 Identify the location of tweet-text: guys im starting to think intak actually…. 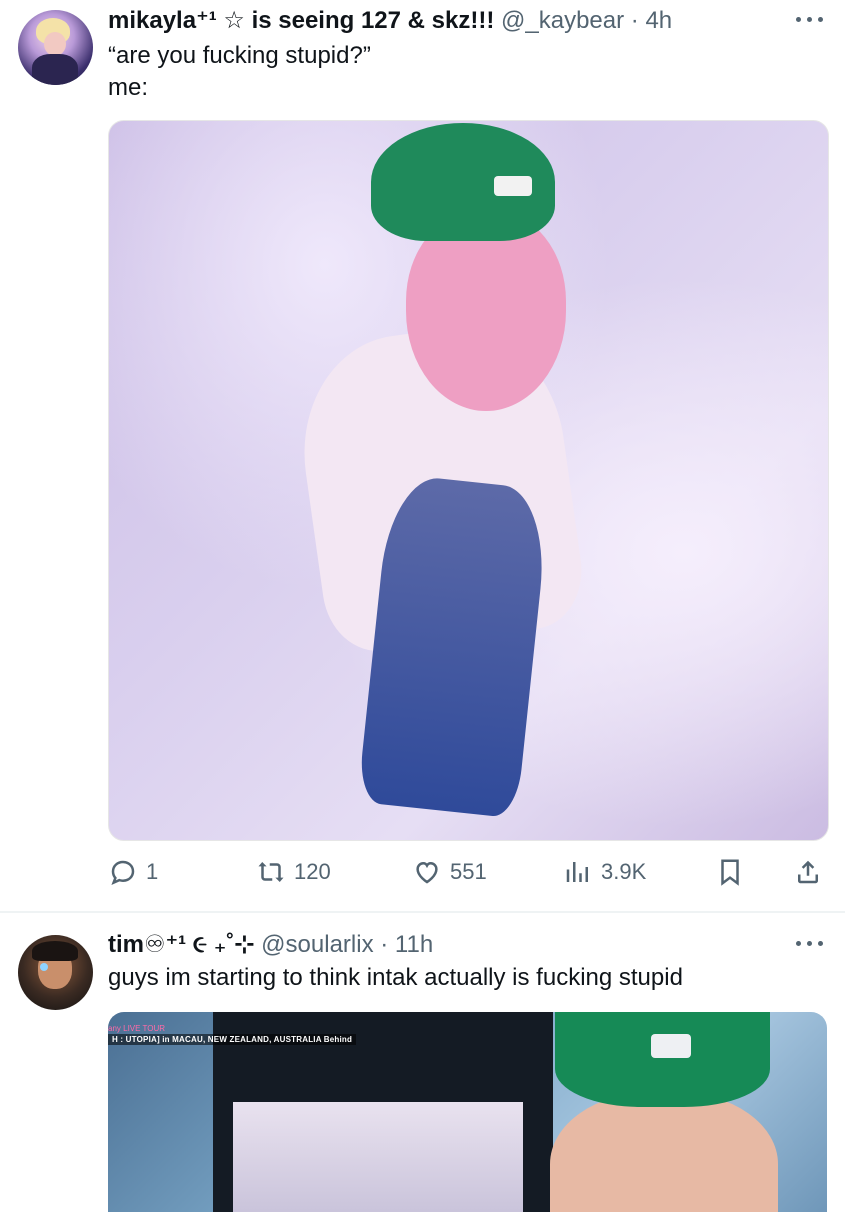
(395, 977).